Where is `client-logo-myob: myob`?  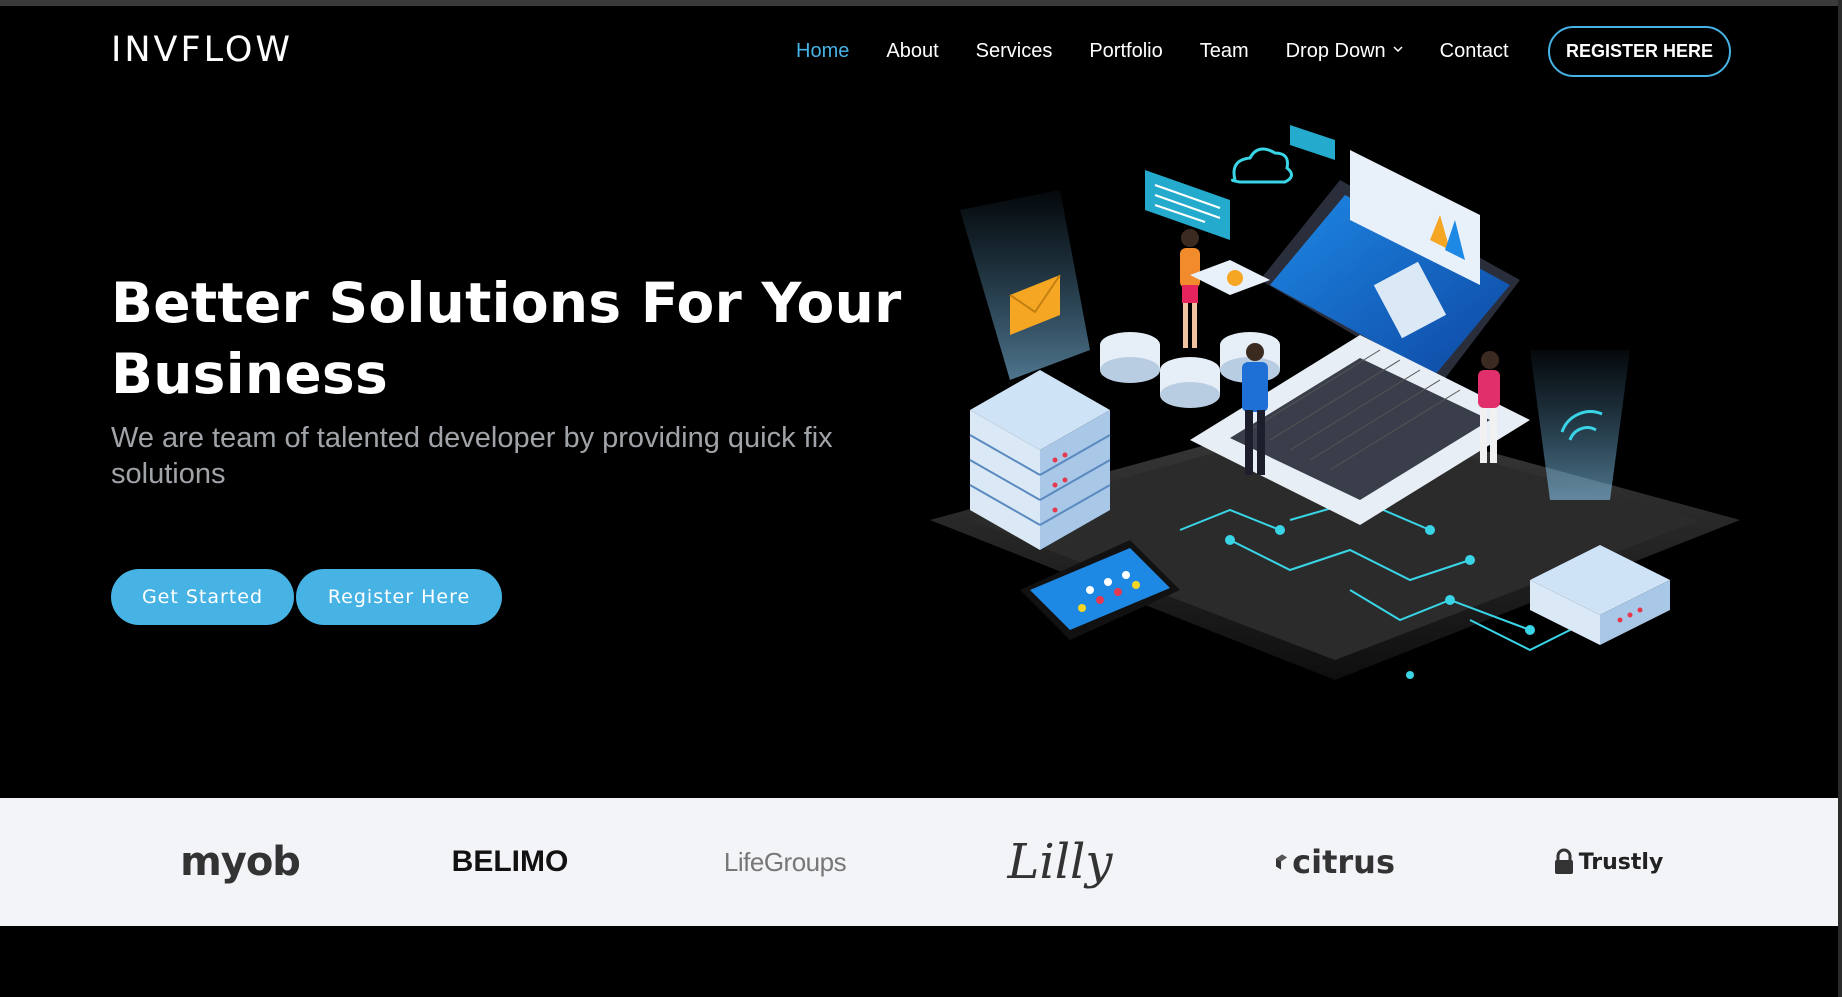
client-logo-myob: myob is located at coordinates (240, 862).